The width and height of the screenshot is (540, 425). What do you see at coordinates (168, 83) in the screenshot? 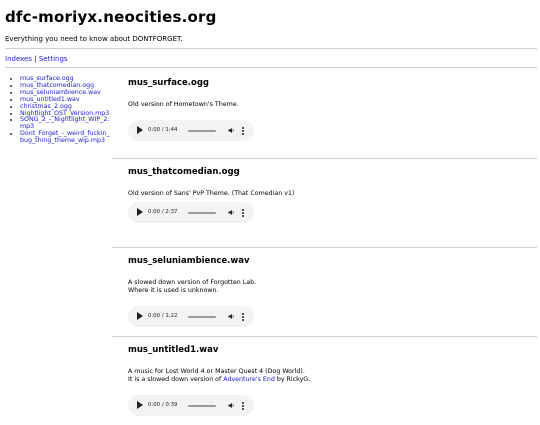
I see `entry-title: mus_surface.ogg` at bounding box center [168, 83].